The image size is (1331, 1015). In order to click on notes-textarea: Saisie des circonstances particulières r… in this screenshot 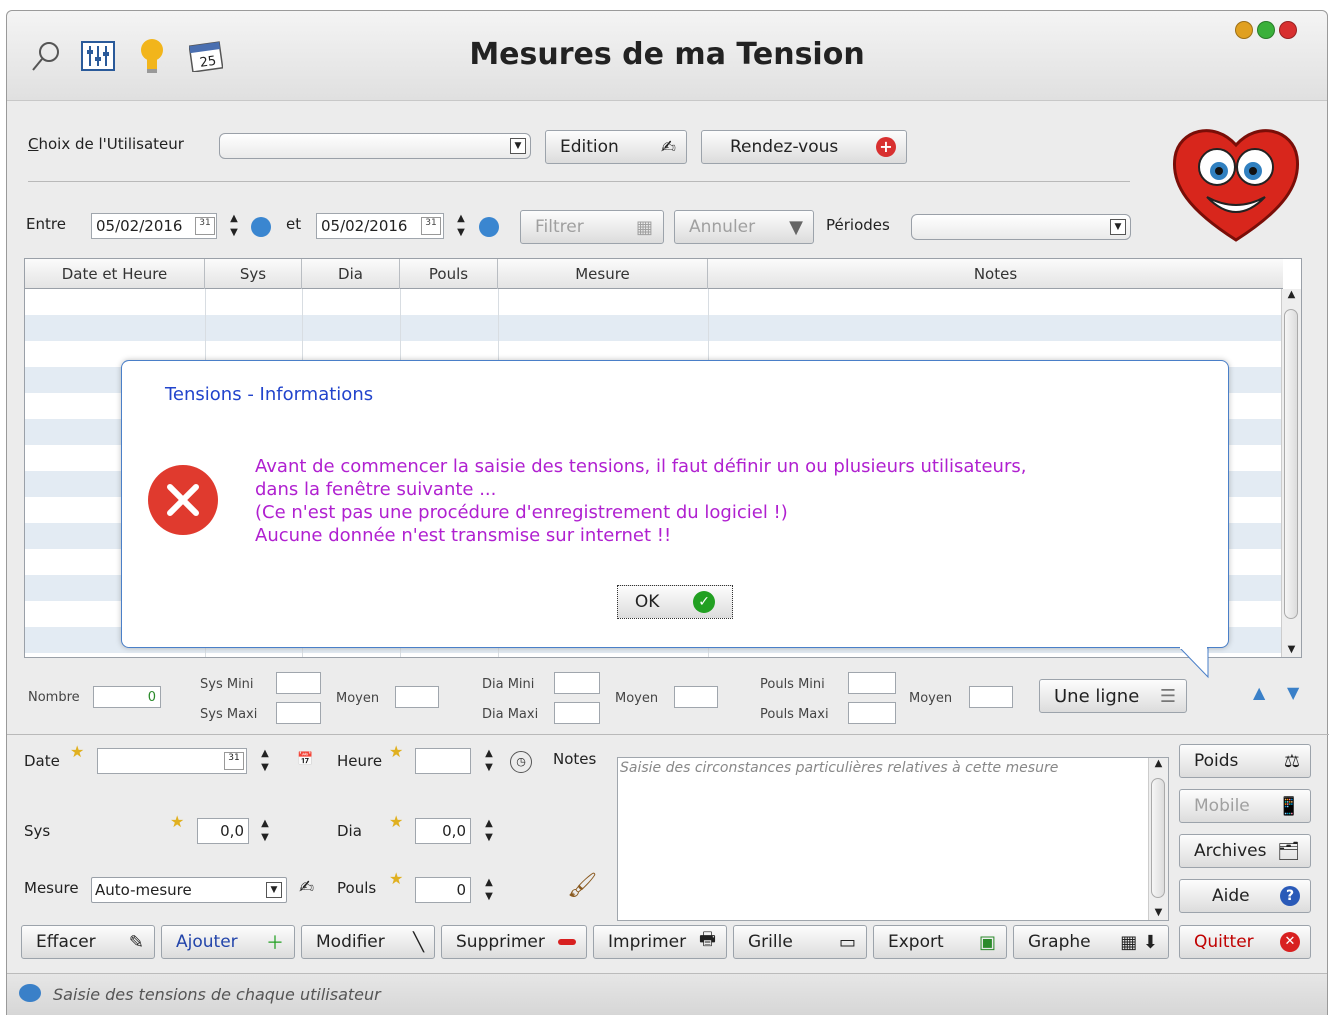, I will do `click(893, 839)`.